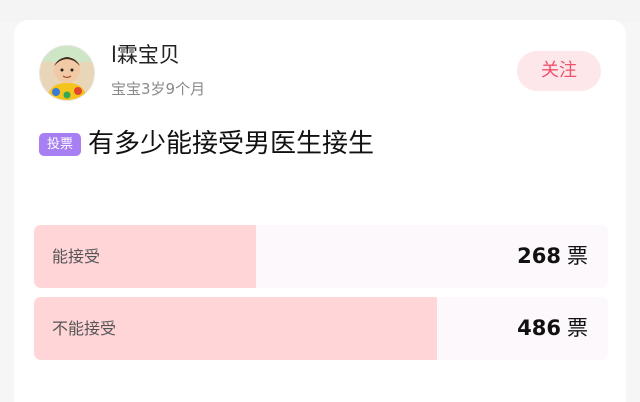  I want to click on vote-count: 486, so click(539, 328).